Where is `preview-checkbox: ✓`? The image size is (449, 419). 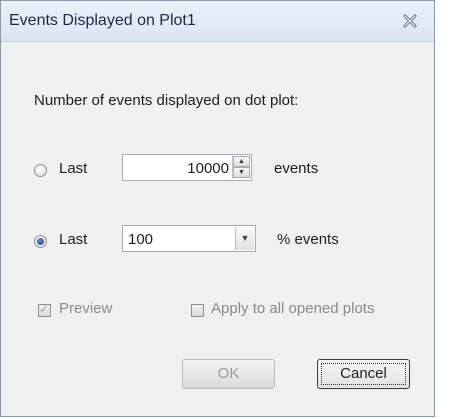 preview-checkbox: ✓ is located at coordinates (44, 309).